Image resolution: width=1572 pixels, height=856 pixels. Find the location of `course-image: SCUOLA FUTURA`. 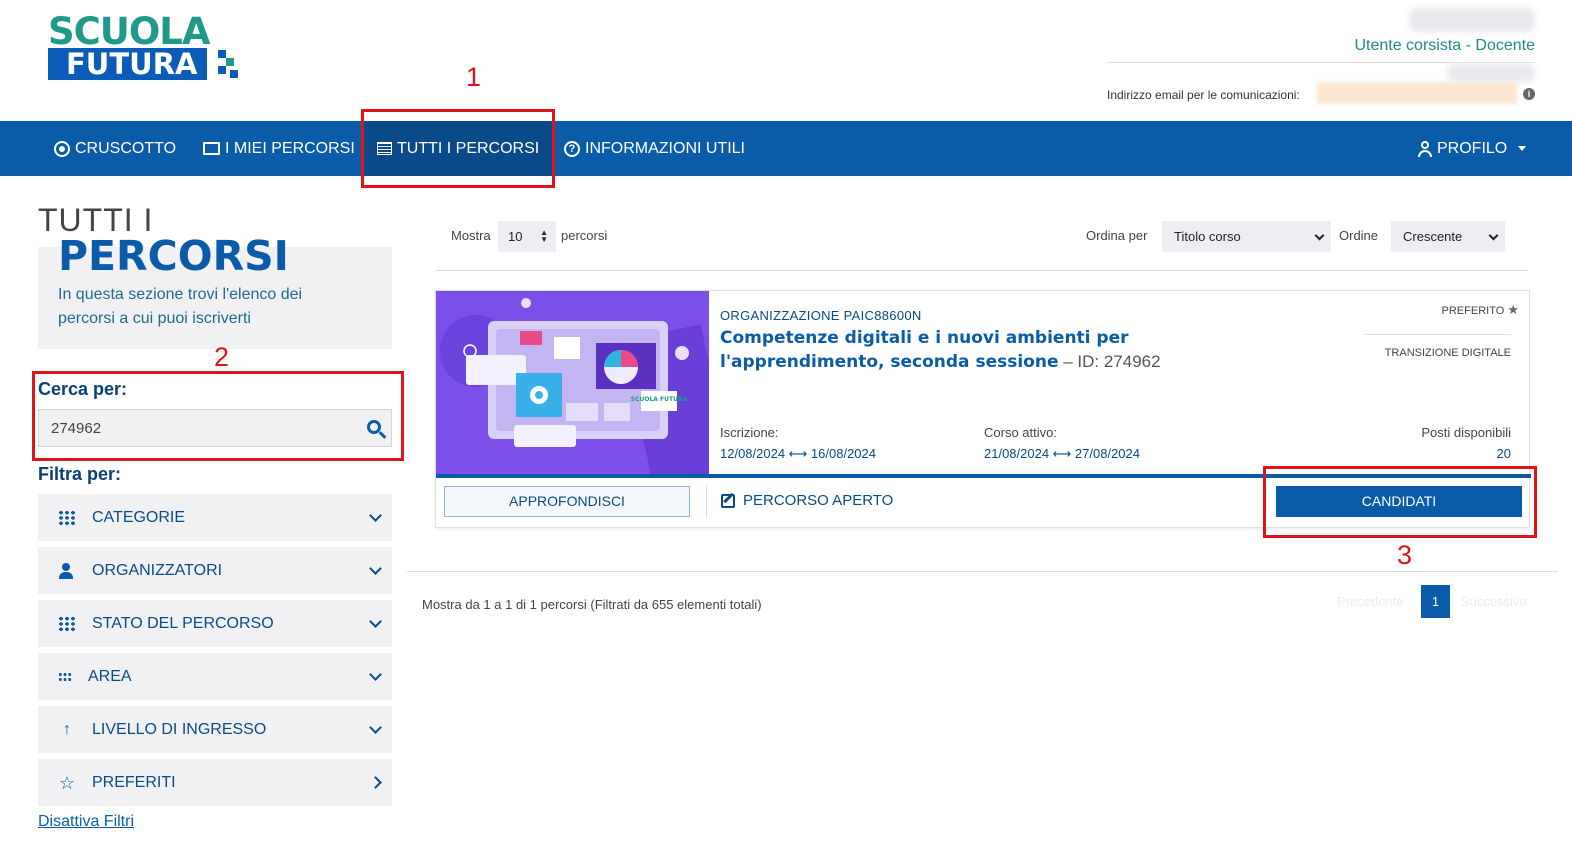

course-image: SCUOLA FUTURA is located at coordinates (572, 382).